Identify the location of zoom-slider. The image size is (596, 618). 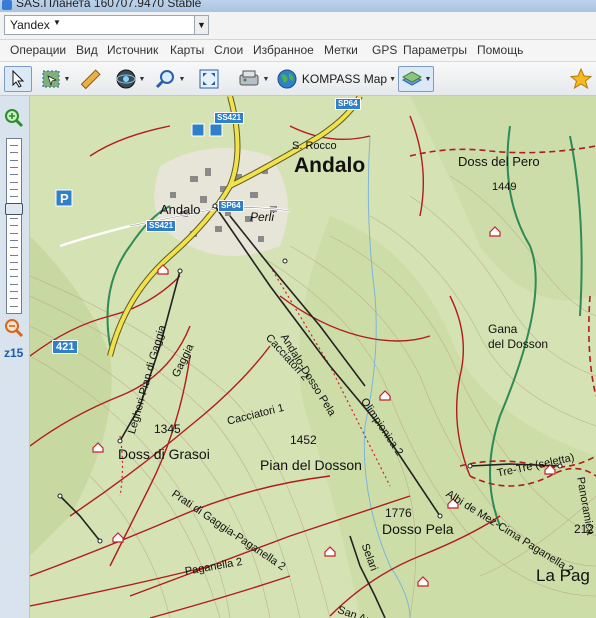
(14, 226).